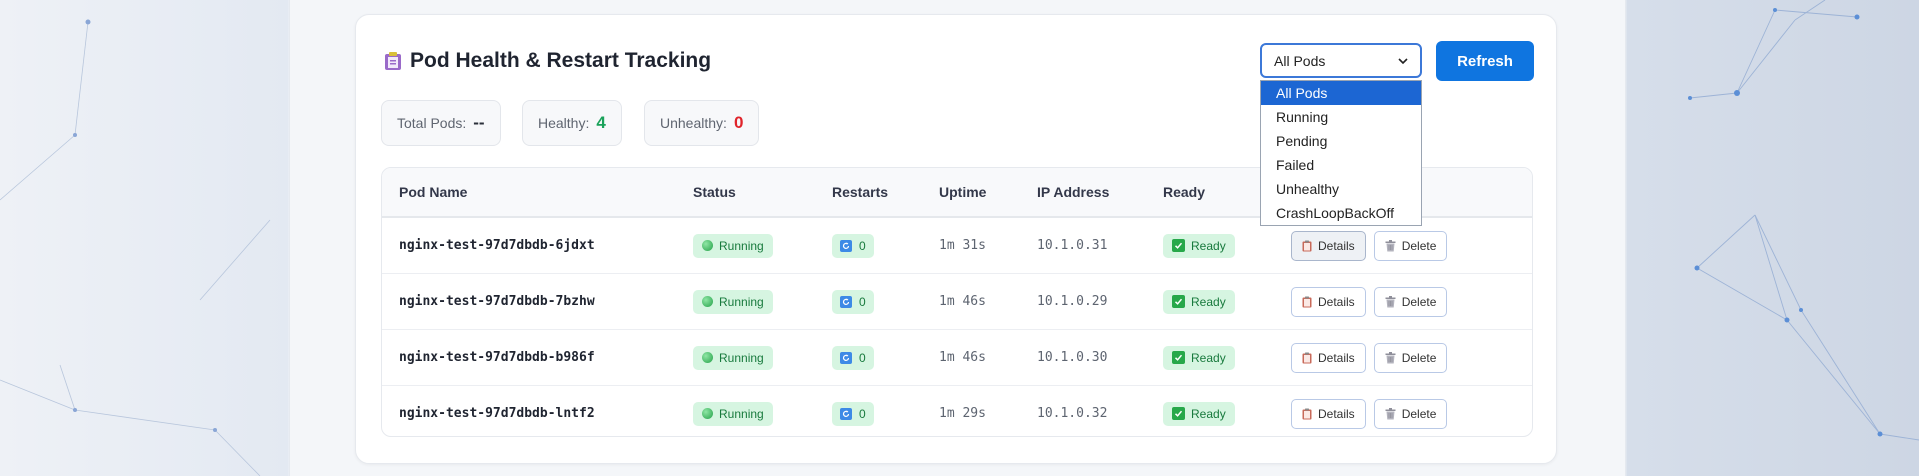  What do you see at coordinates (1184, 192) in the screenshot?
I see `header-ready: Ready` at bounding box center [1184, 192].